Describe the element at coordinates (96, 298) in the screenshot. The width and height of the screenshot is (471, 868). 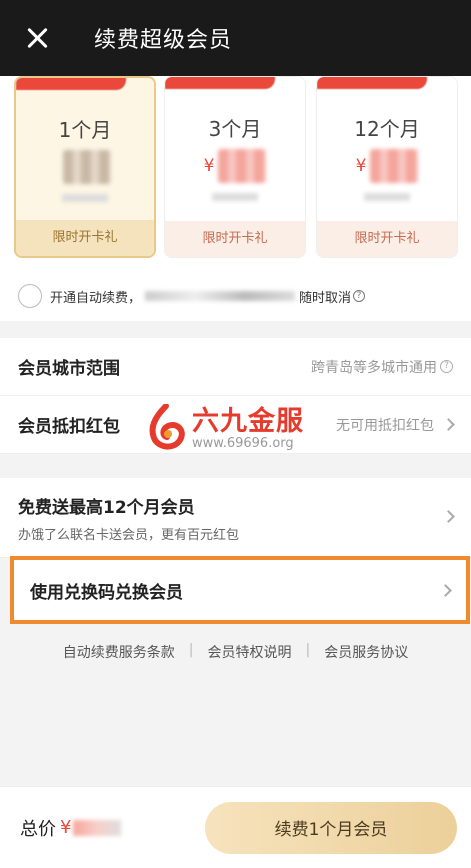
I see `auto-renew-label-start: 开通自动续费，` at that location.